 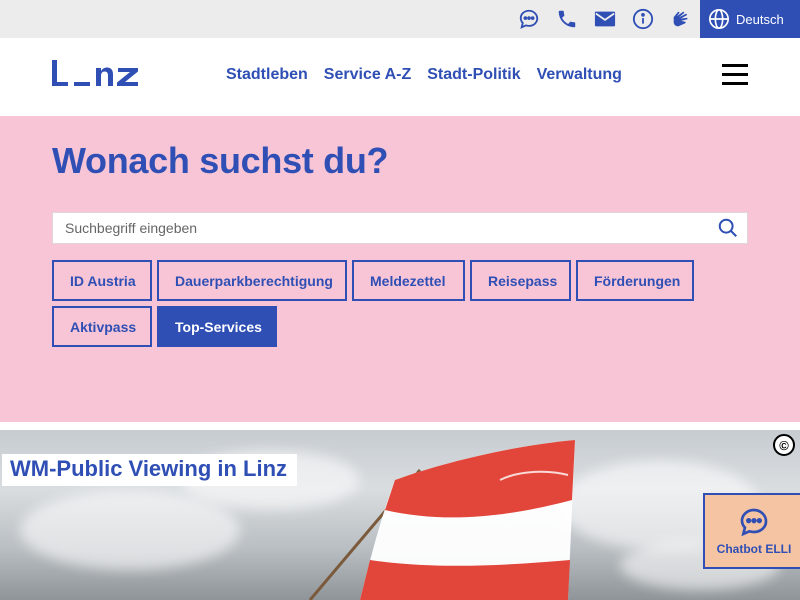 What do you see at coordinates (605, 19) in the screenshot?
I see `mail-icon` at bounding box center [605, 19].